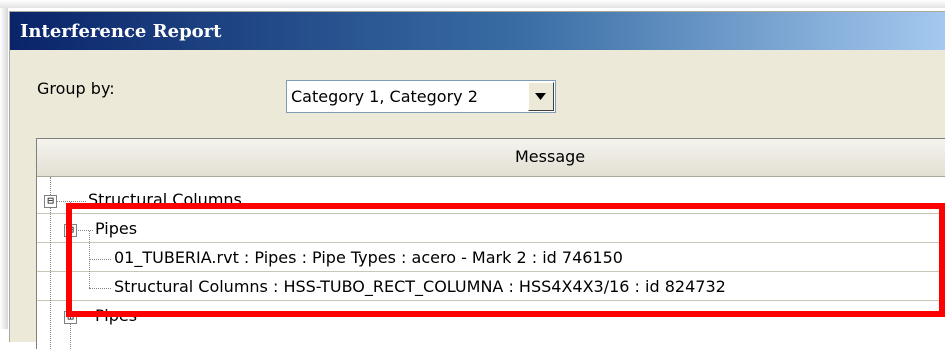 This screenshot has width=945, height=349. I want to click on group-by-label: Group by:, so click(76, 88).